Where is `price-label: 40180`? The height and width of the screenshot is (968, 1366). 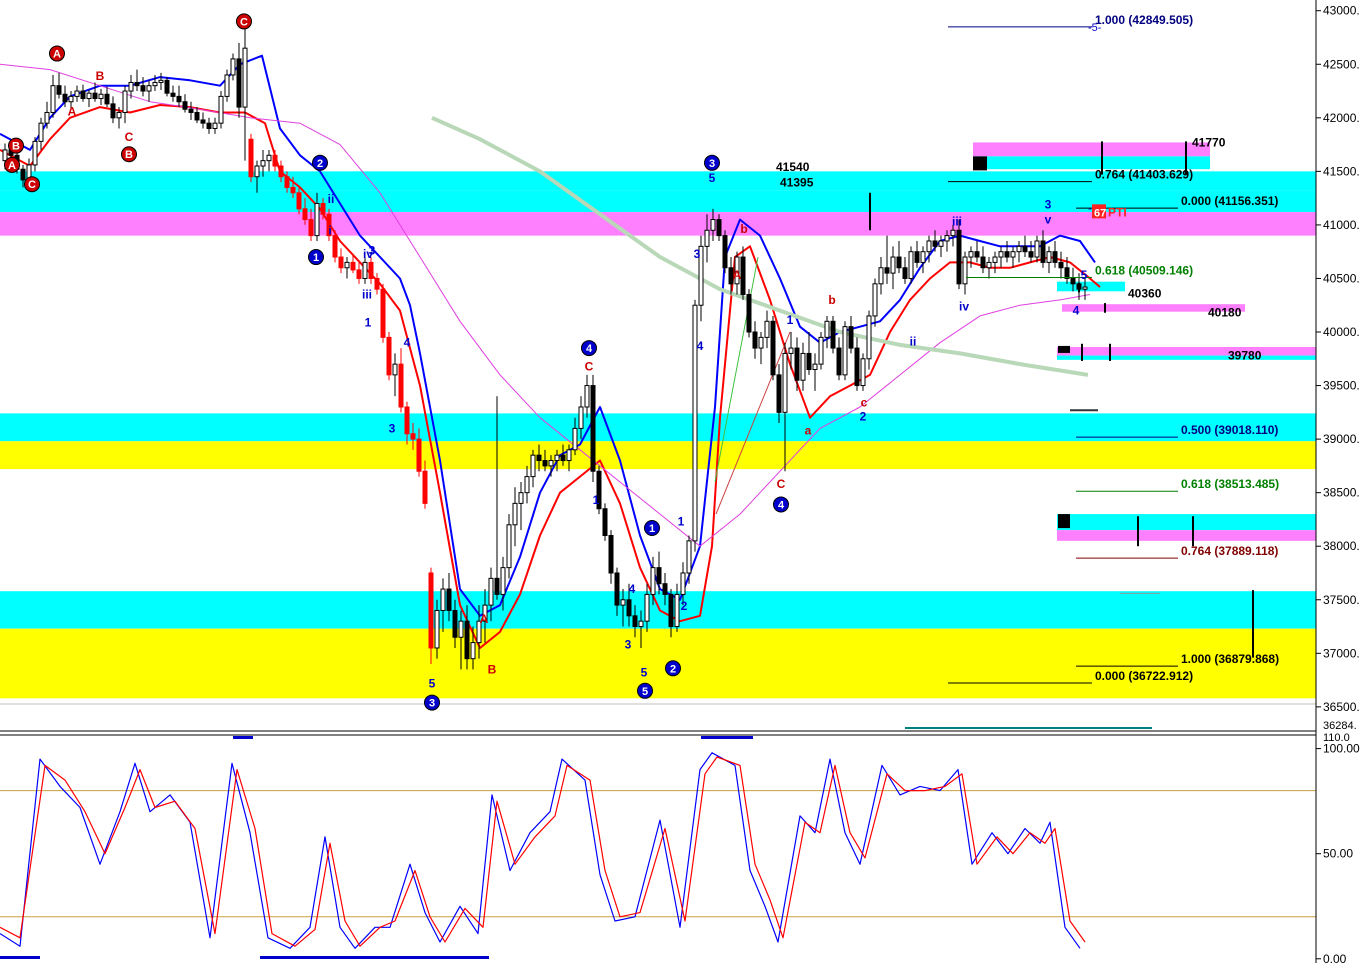 price-label: 40180 is located at coordinates (1225, 313).